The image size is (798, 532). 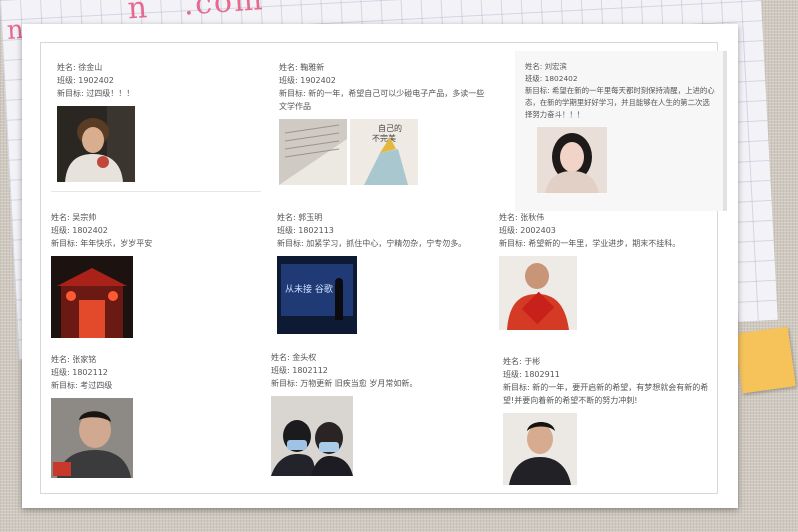 What do you see at coordinates (590, 243) in the screenshot?
I see `goal-line: 新目标: 希望新的一年里，学业进步，期末不挂科。` at bounding box center [590, 243].